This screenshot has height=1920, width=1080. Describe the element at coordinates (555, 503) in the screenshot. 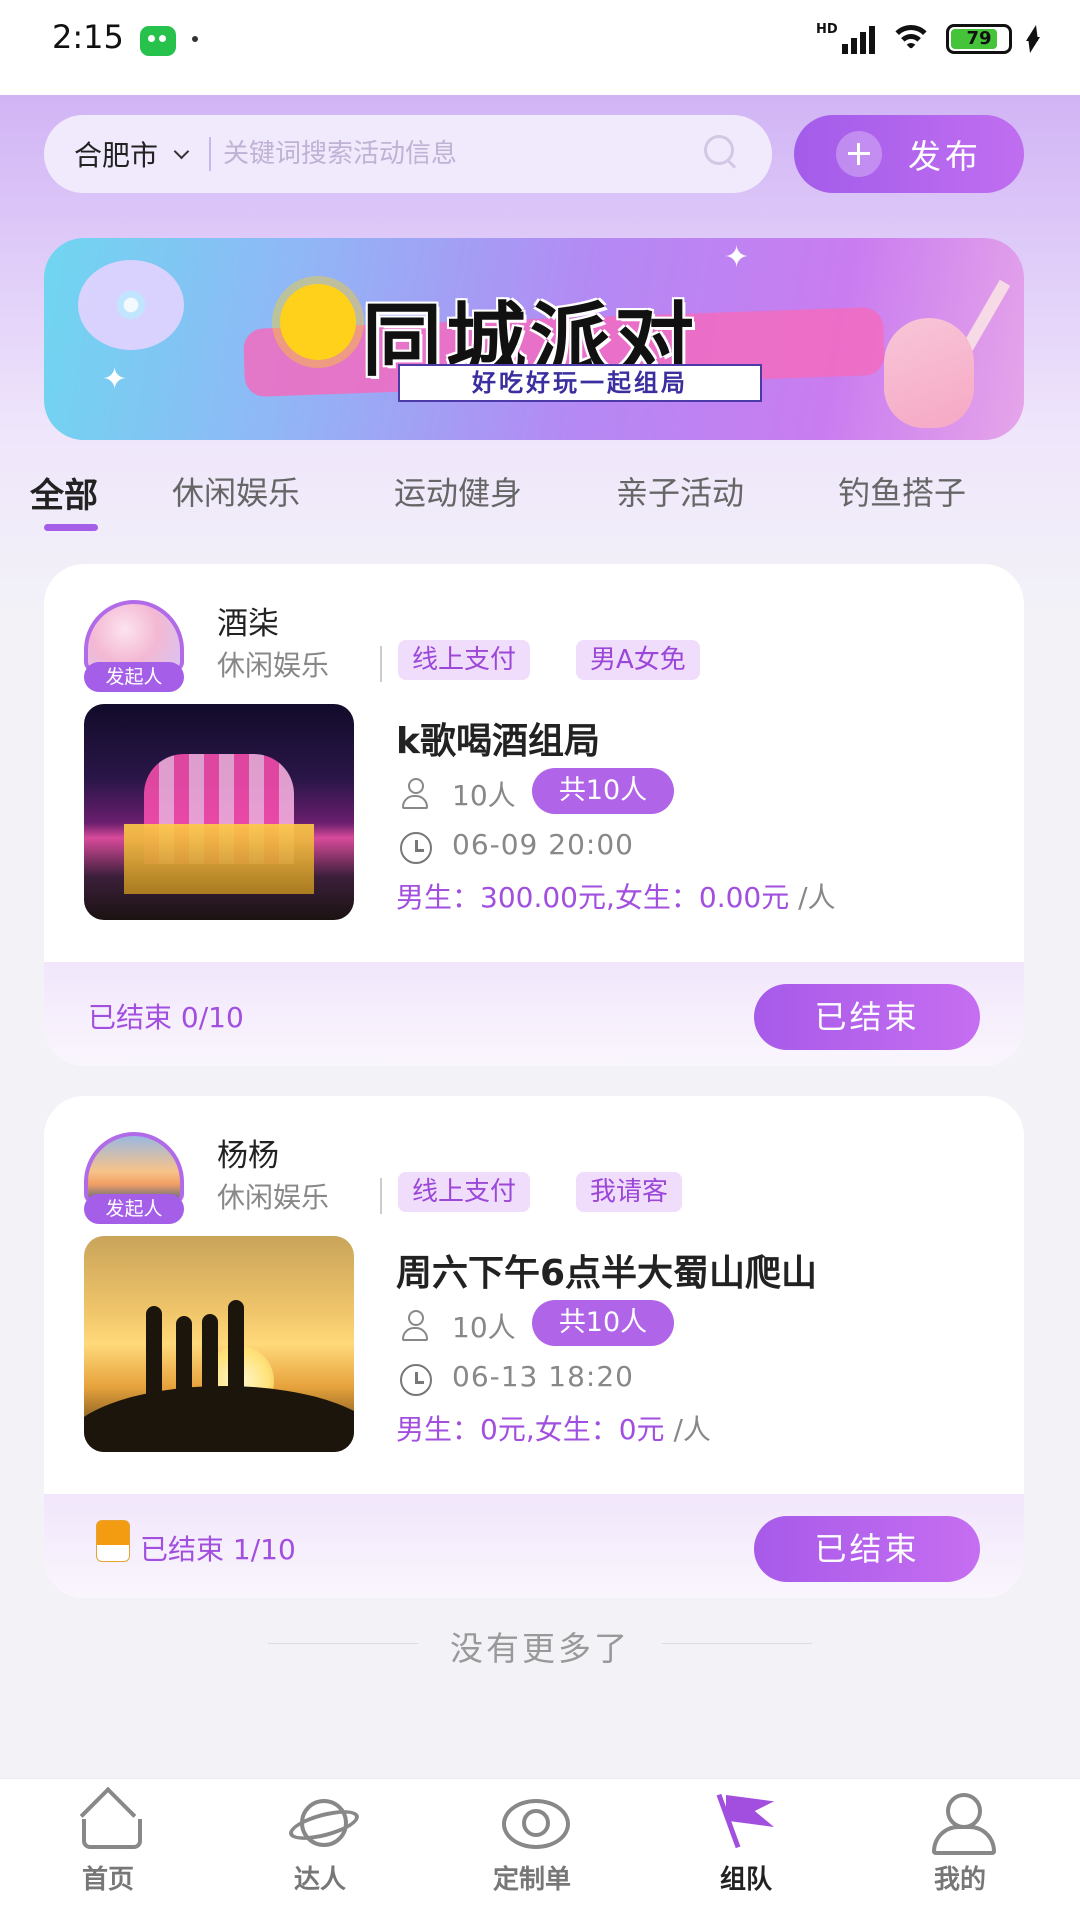

I see `category-tabs: 全部 休闲娱乐 运动健身 亲子活动 钓鱼搭子` at that location.